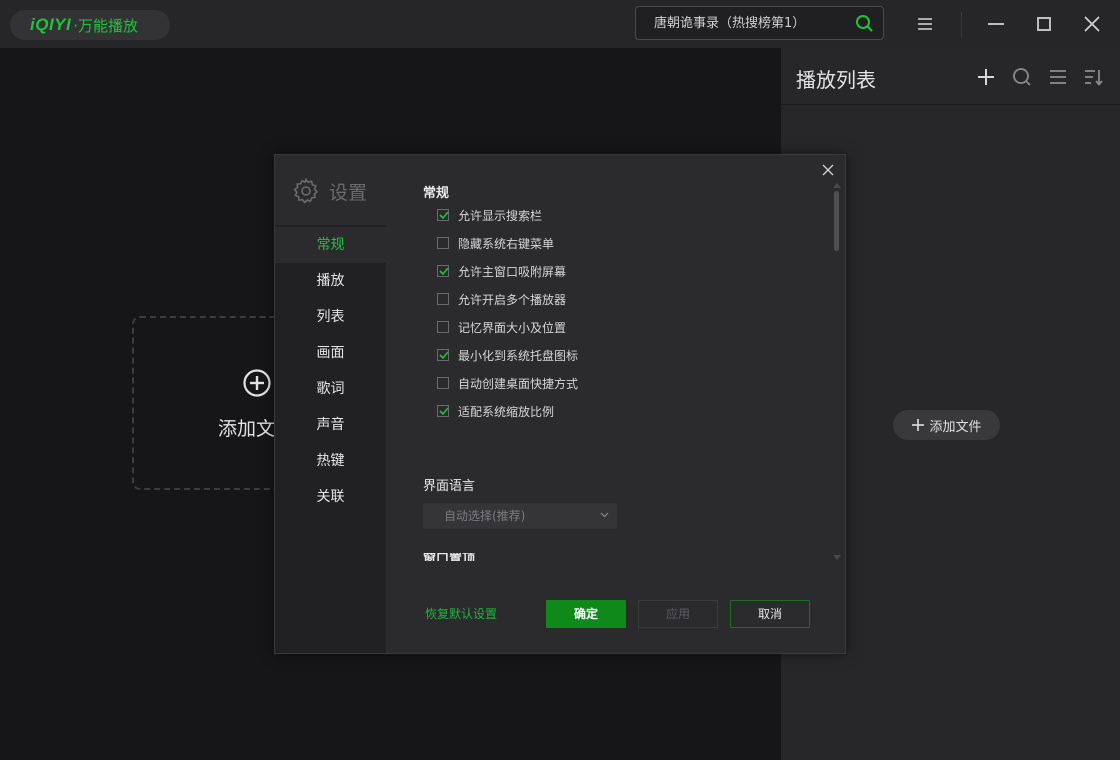 The width and height of the screenshot is (1120, 760). I want to click on sort-icon, so click(1093, 77).